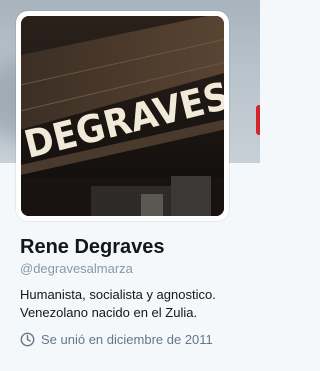 The height and width of the screenshot is (371, 320). I want to click on profile-handle: @degravesalmarza, so click(76, 268).